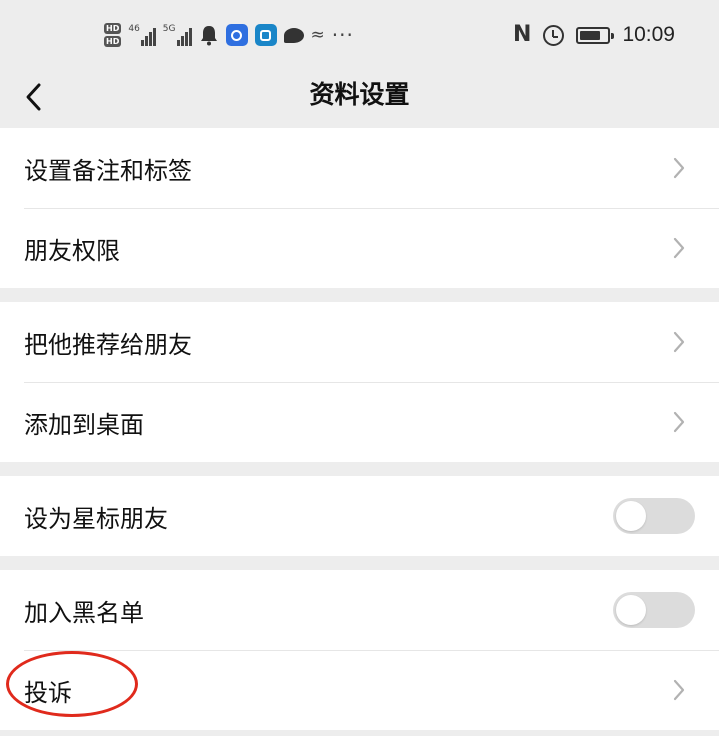 The height and width of the screenshot is (736, 719). Describe the element at coordinates (359, 610) in the screenshot. I see `row-add-to-blacklist: 加入黑名单` at that location.